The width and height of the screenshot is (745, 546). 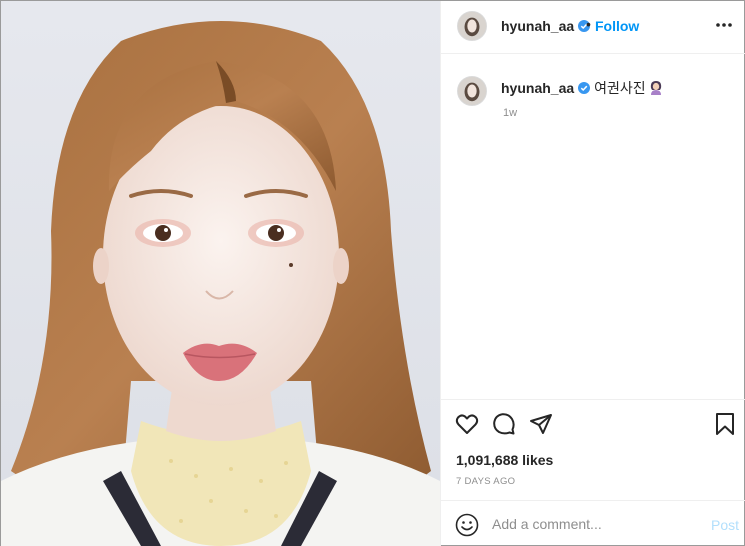 I want to click on avatar, so click(x=472, y=26).